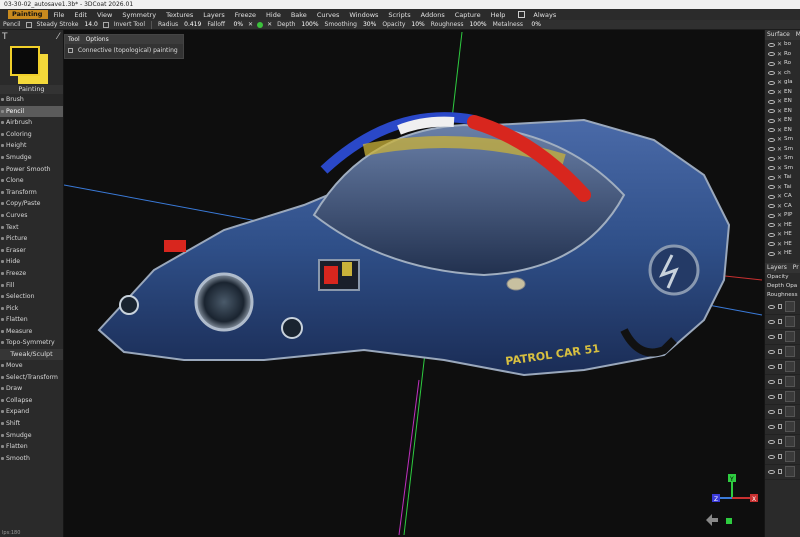 The width and height of the screenshot is (800, 537). I want to click on menu-curves: Curves, so click(328, 15).